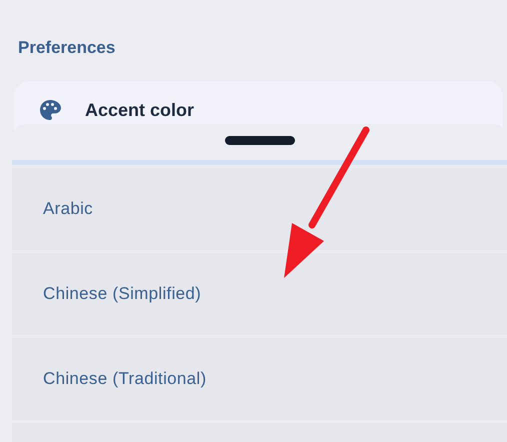 This screenshot has height=442, width=507. I want to click on drag-handle, so click(259, 140).